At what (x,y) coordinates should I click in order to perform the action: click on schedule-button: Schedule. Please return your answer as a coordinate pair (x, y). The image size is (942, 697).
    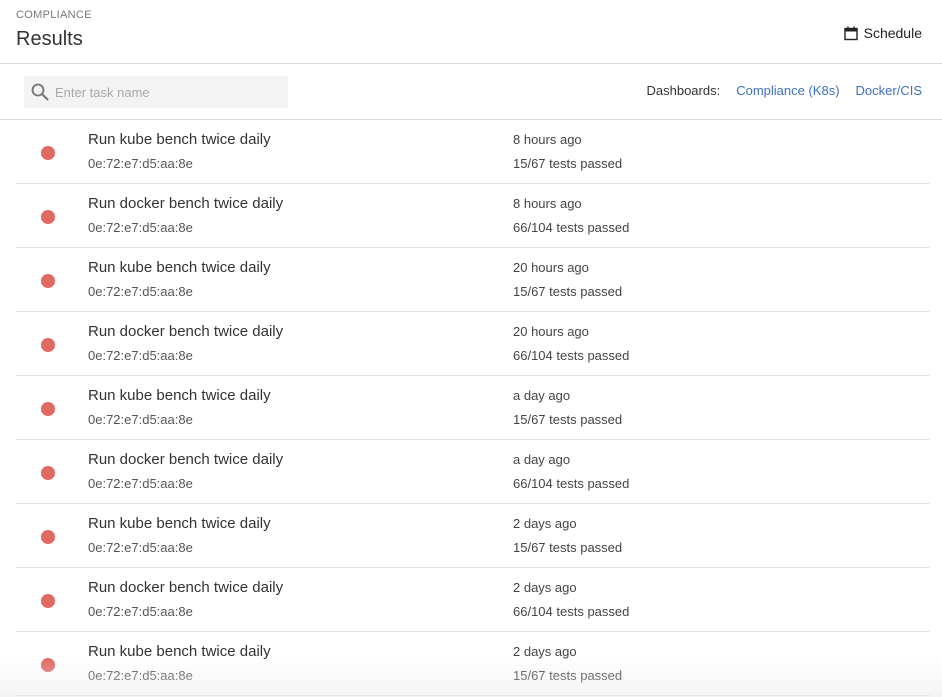
    Looking at the image, I should click on (882, 33).